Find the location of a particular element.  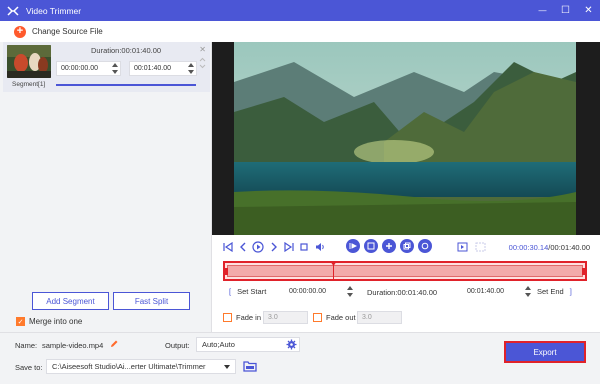

time-readout: 00:00:30.14/00:01:40.00 is located at coordinates (549, 247).